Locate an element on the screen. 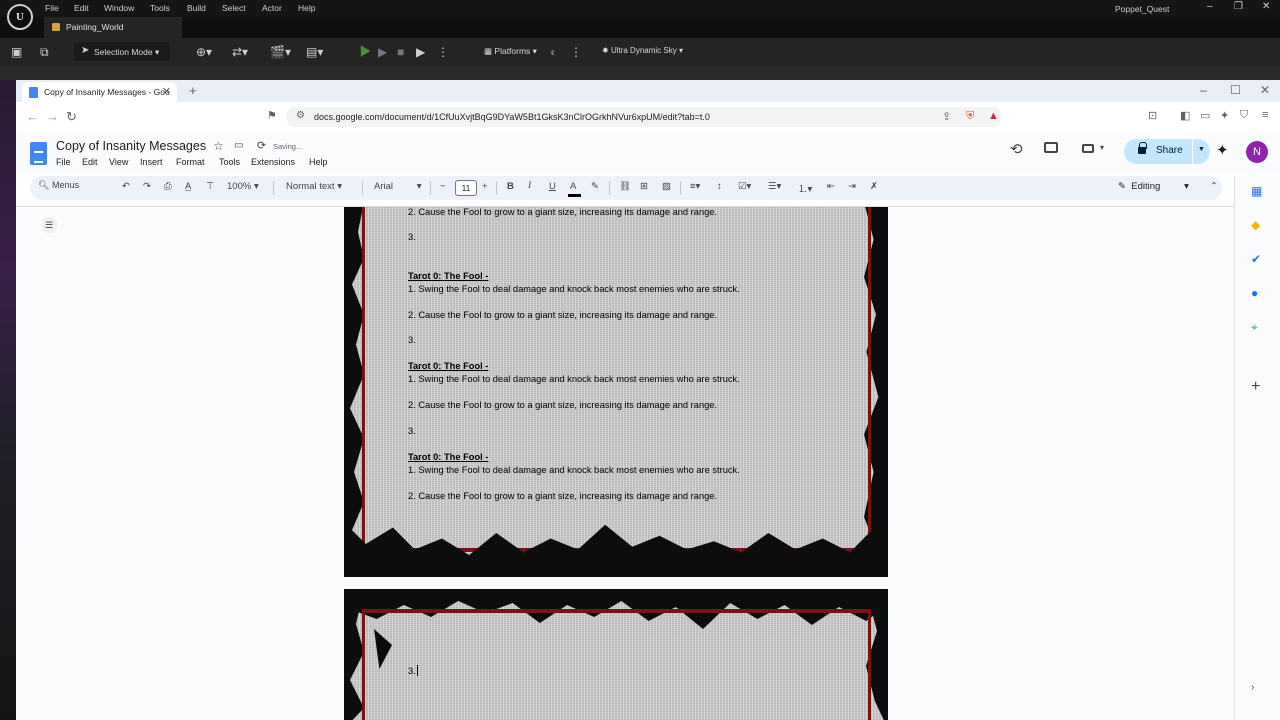  gemini-icon: ✦ is located at coordinates (1222, 150).